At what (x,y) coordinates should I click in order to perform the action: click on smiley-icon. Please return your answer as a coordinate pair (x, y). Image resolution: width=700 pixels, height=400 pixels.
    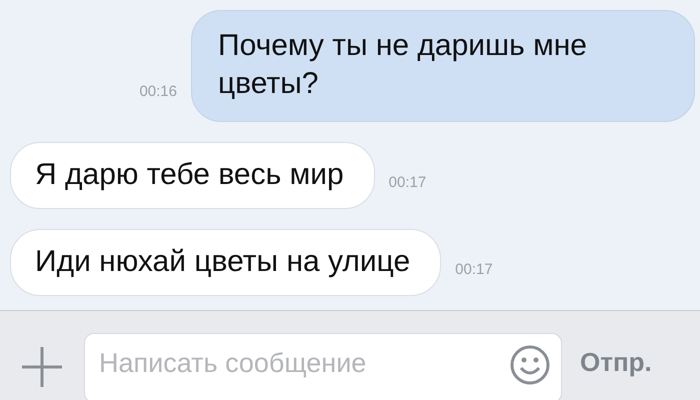
    Looking at the image, I should click on (530, 365).